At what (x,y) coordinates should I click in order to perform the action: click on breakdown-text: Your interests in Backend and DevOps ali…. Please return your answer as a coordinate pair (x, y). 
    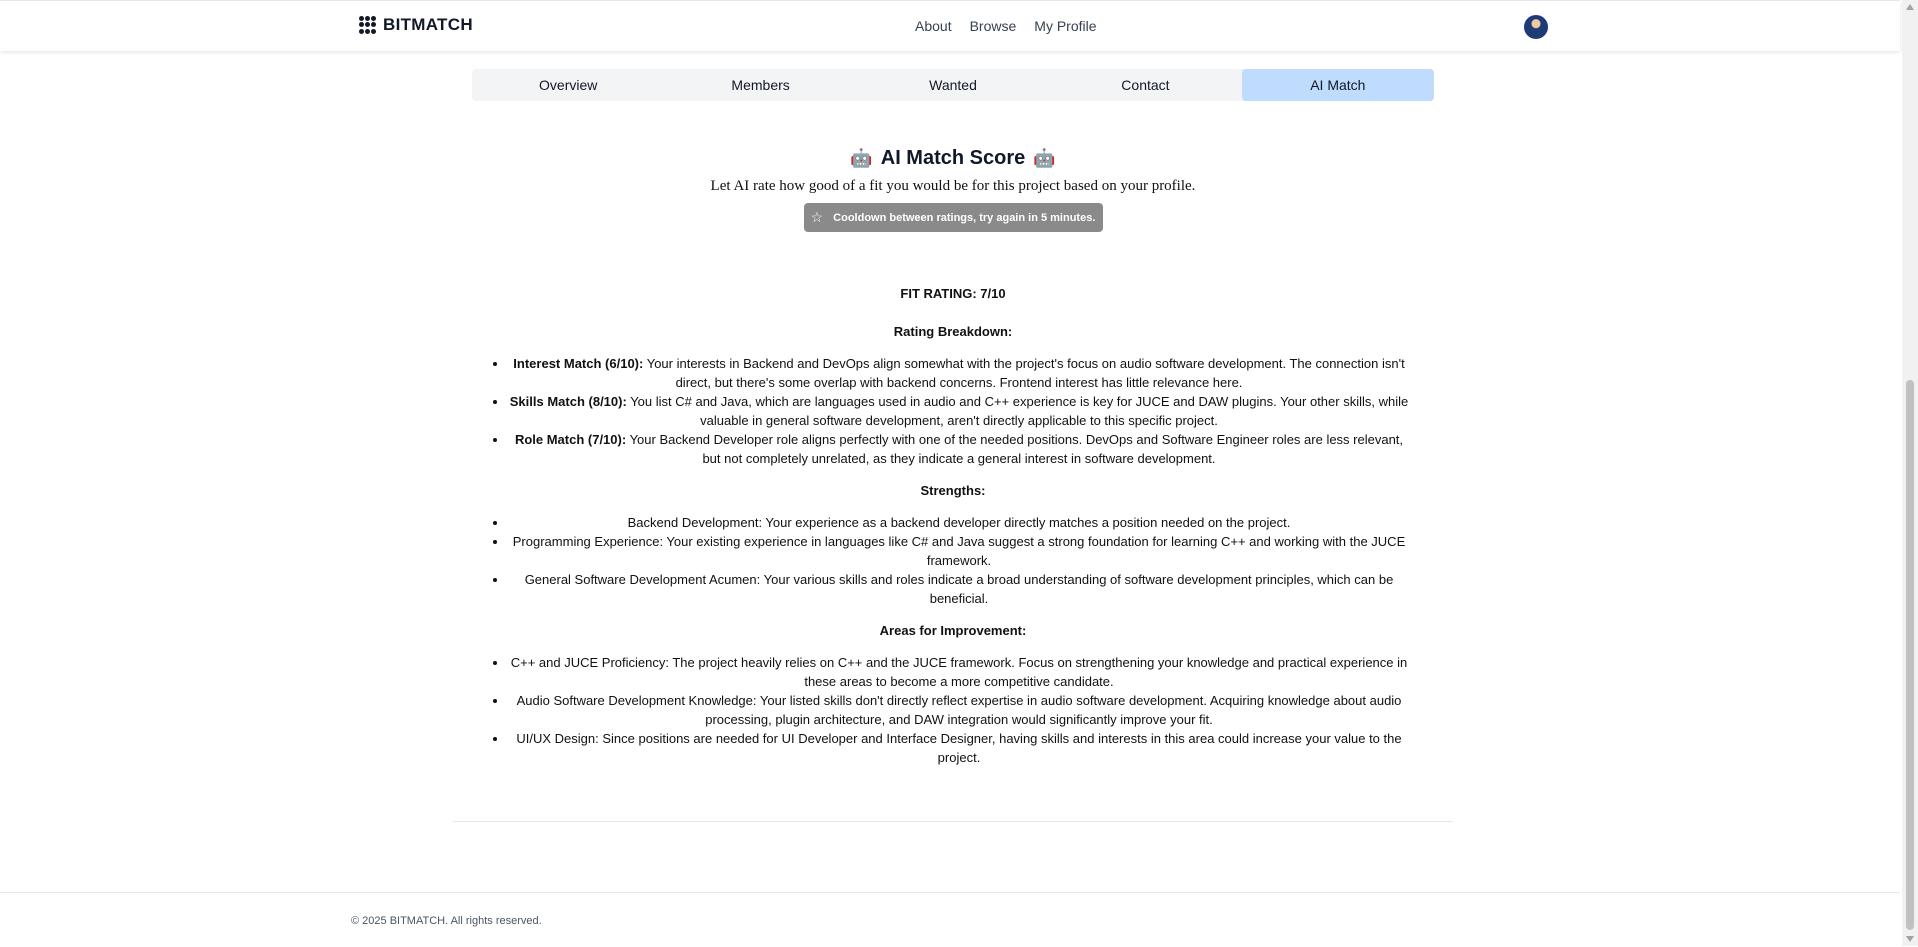
    Looking at the image, I should click on (1024, 373).